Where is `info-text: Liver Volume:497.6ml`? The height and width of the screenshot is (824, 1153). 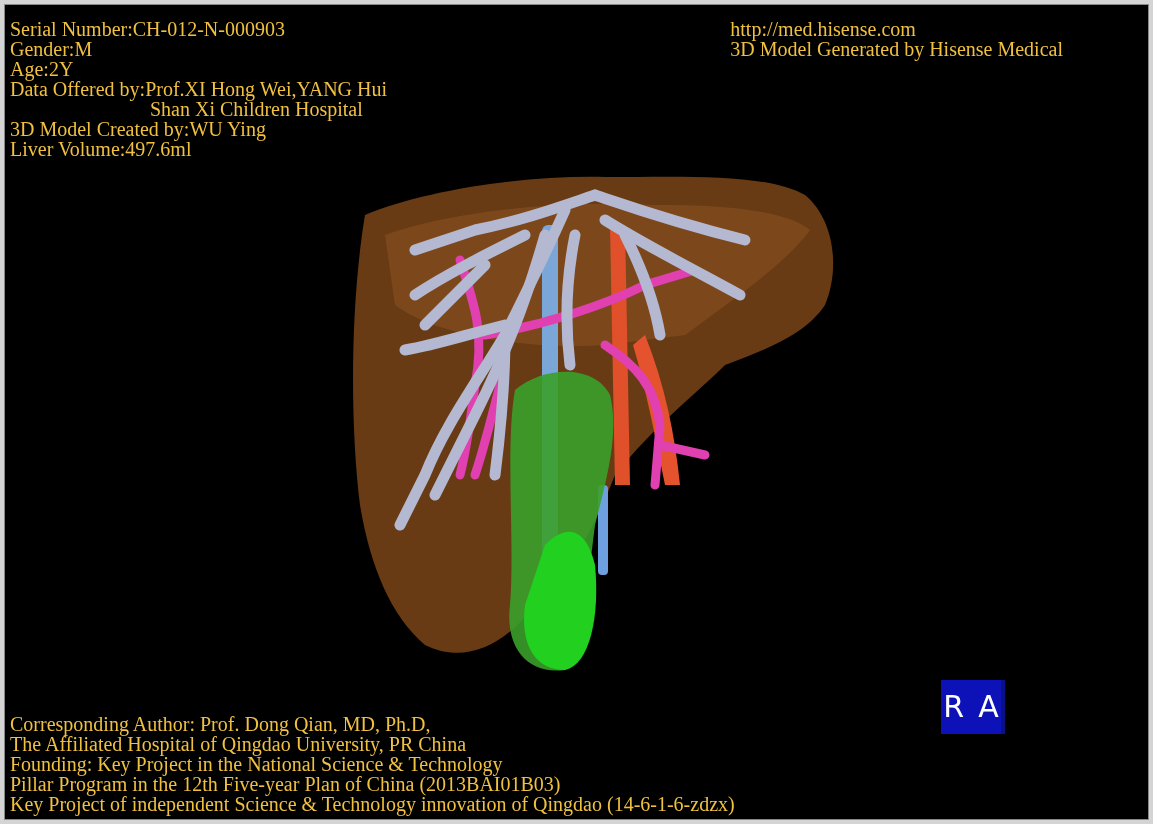
info-text: Liver Volume:497.6ml is located at coordinates (101, 149).